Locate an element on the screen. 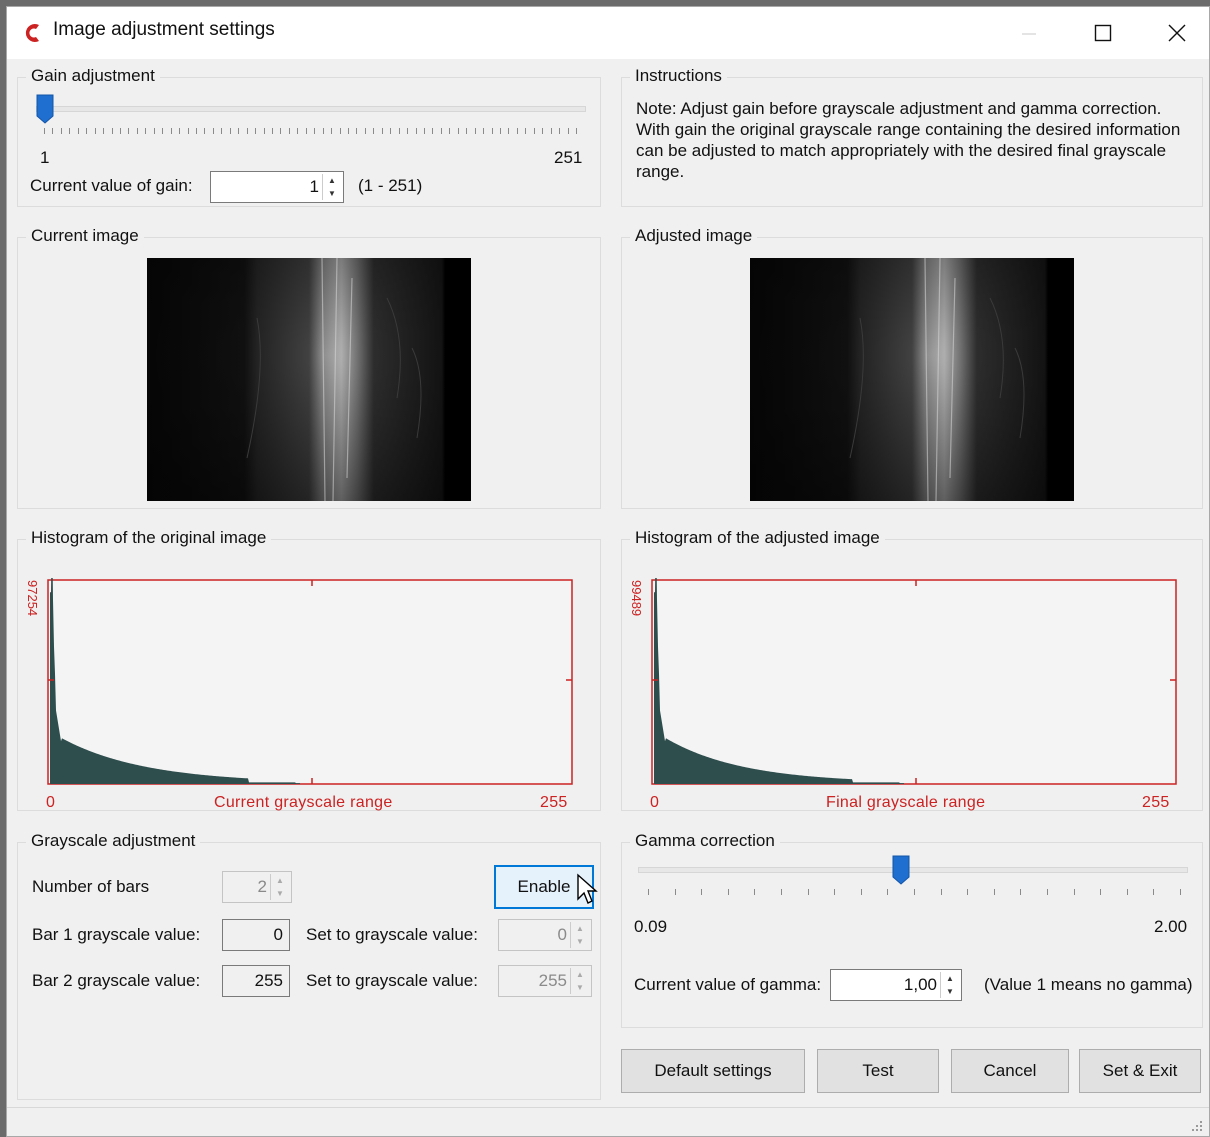  bar2-value: 255 is located at coordinates (268, 980).